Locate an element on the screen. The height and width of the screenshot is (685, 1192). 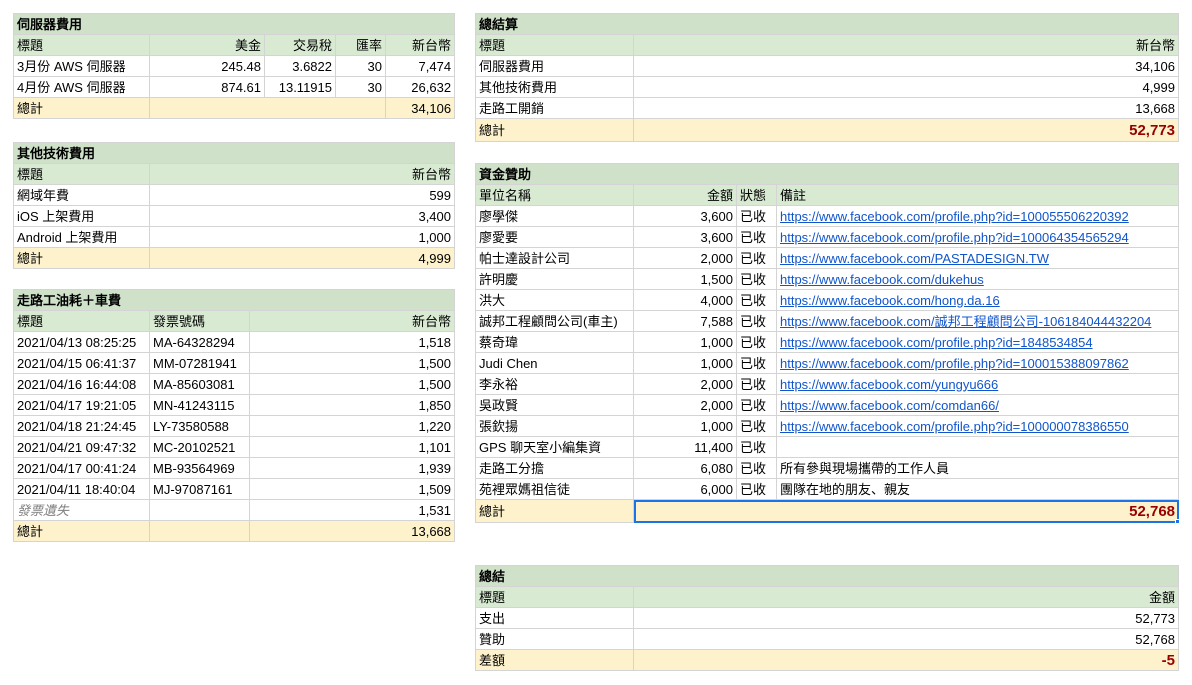
cell: 1,101 is located at coordinates (352, 447).